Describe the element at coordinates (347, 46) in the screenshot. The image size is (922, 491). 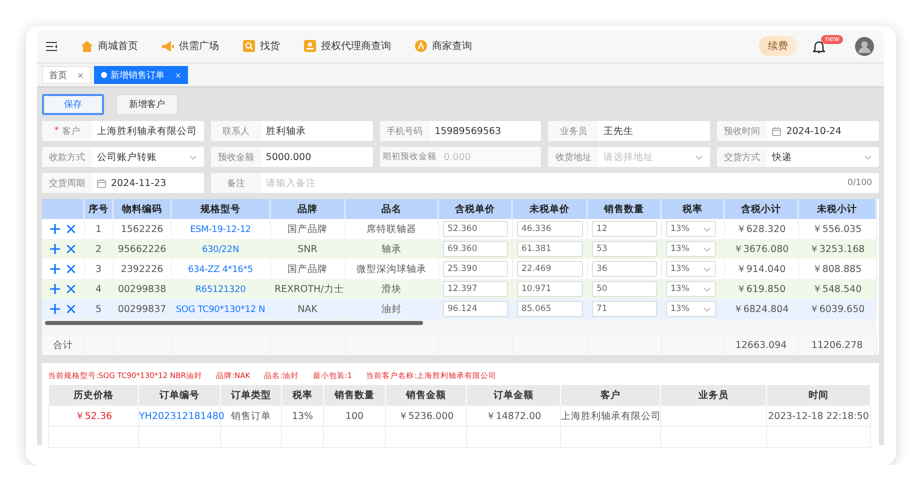
I see `nav-link: 授权代理商查询` at that location.